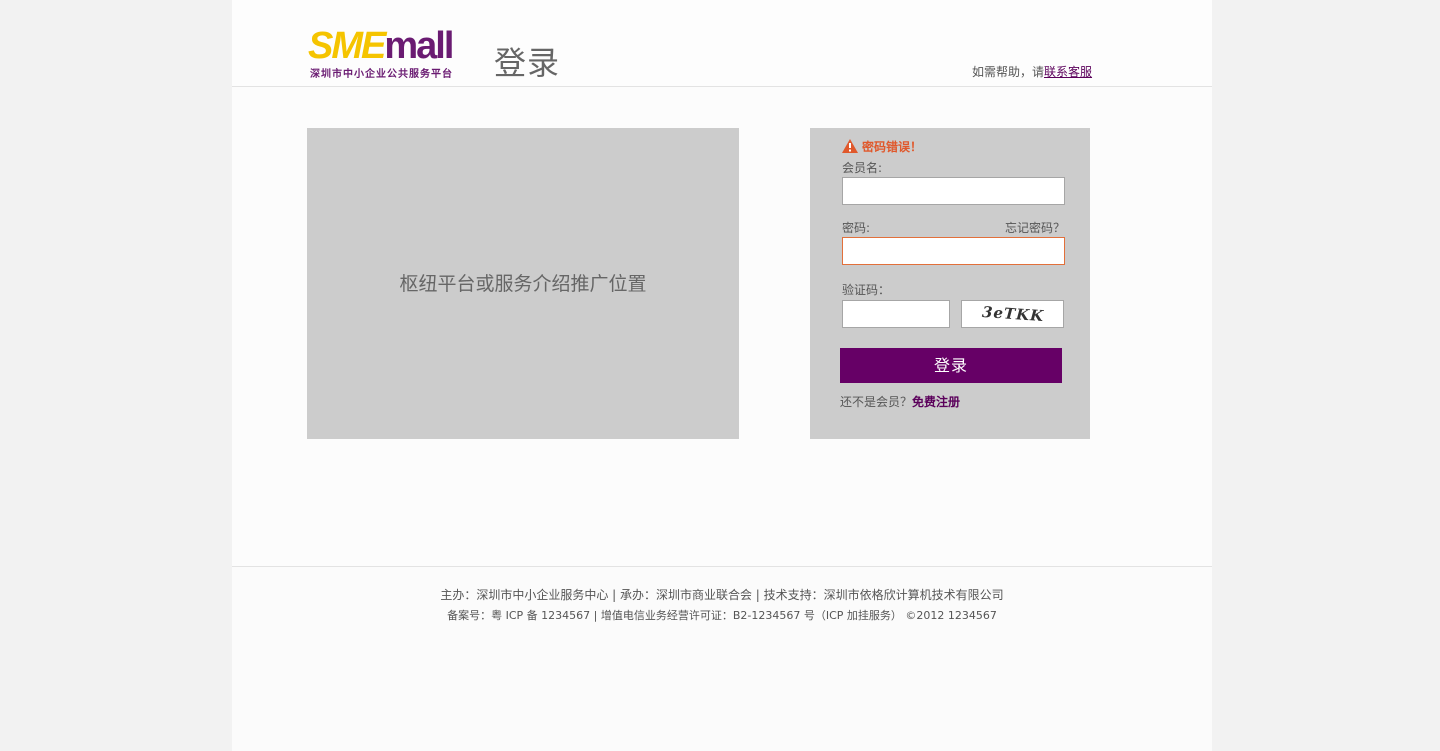 The image size is (1440, 751). Describe the element at coordinates (896, 314) in the screenshot. I see `captcha-input` at that location.